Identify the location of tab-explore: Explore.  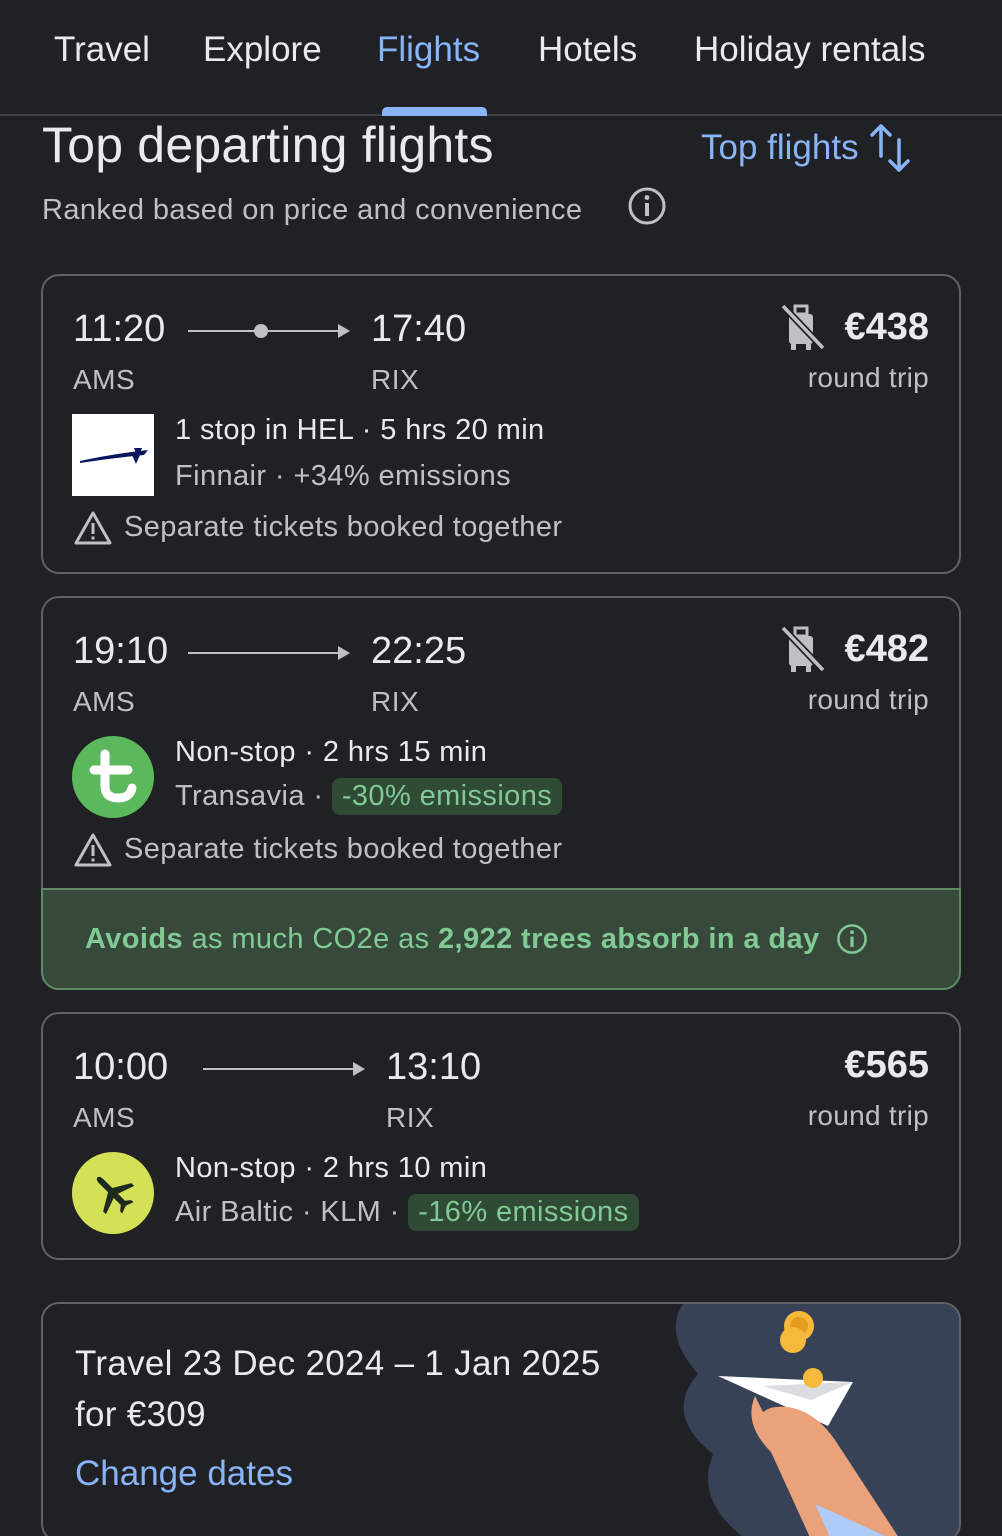
(262, 50).